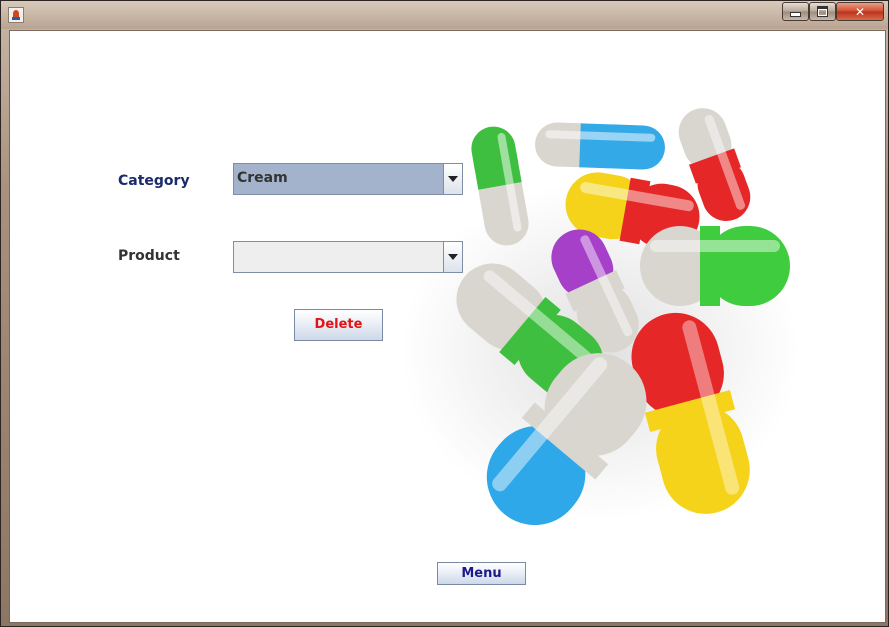 This screenshot has width=889, height=627. I want to click on product-label: Product, so click(149, 256).